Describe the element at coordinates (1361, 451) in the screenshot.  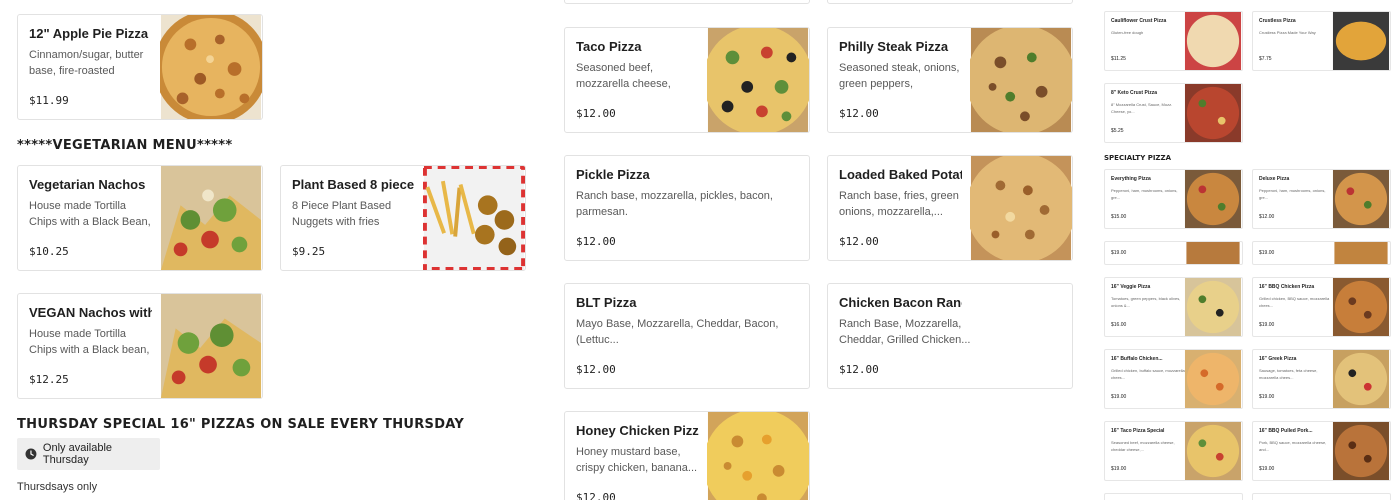
I see `bbq-pulled-pork-pizza-photo` at that location.